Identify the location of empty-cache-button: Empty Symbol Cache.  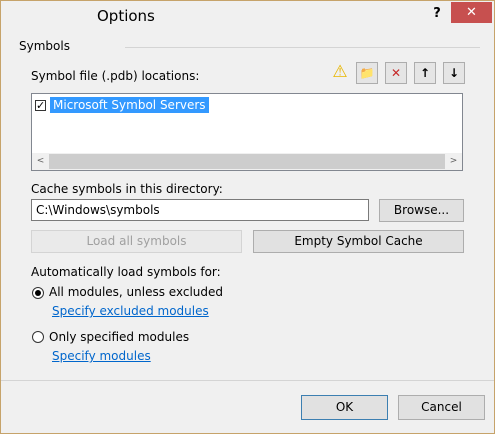
(358, 241).